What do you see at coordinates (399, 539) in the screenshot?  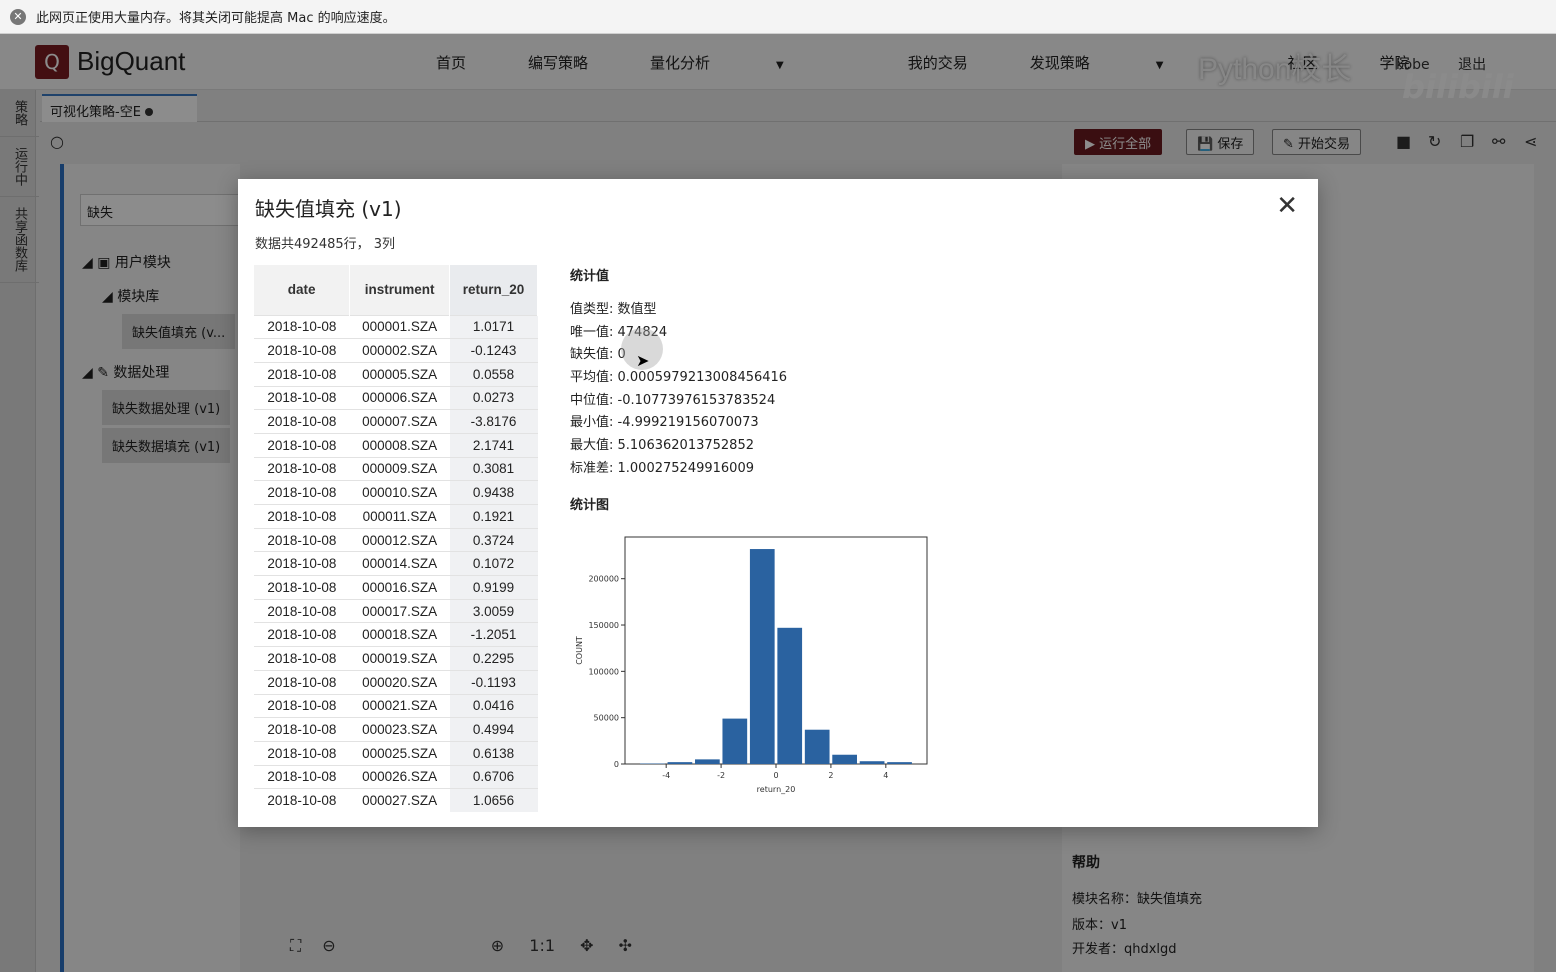 I see `cell-instrument: 000012.SZA` at bounding box center [399, 539].